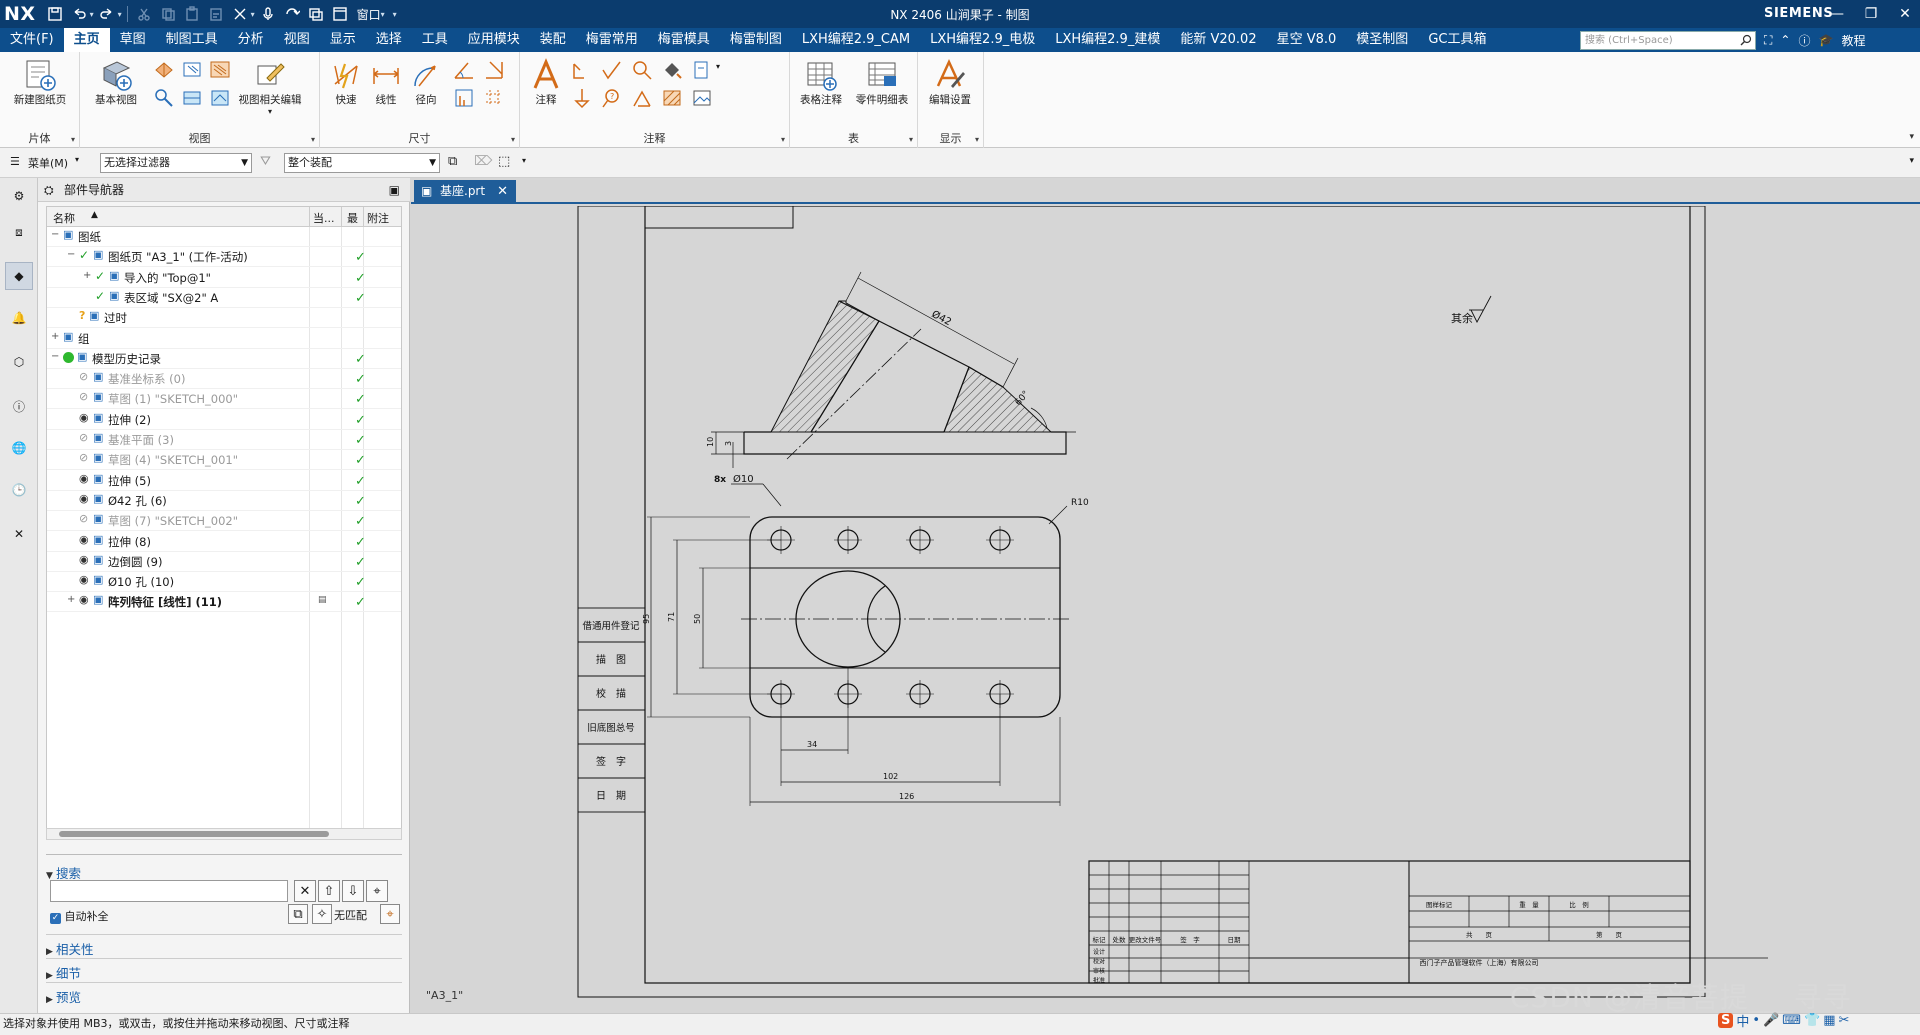 The image size is (1920, 1035). Describe the element at coordinates (362, 163) in the screenshot. I see `scope-select: 整个装配 ▼` at that location.